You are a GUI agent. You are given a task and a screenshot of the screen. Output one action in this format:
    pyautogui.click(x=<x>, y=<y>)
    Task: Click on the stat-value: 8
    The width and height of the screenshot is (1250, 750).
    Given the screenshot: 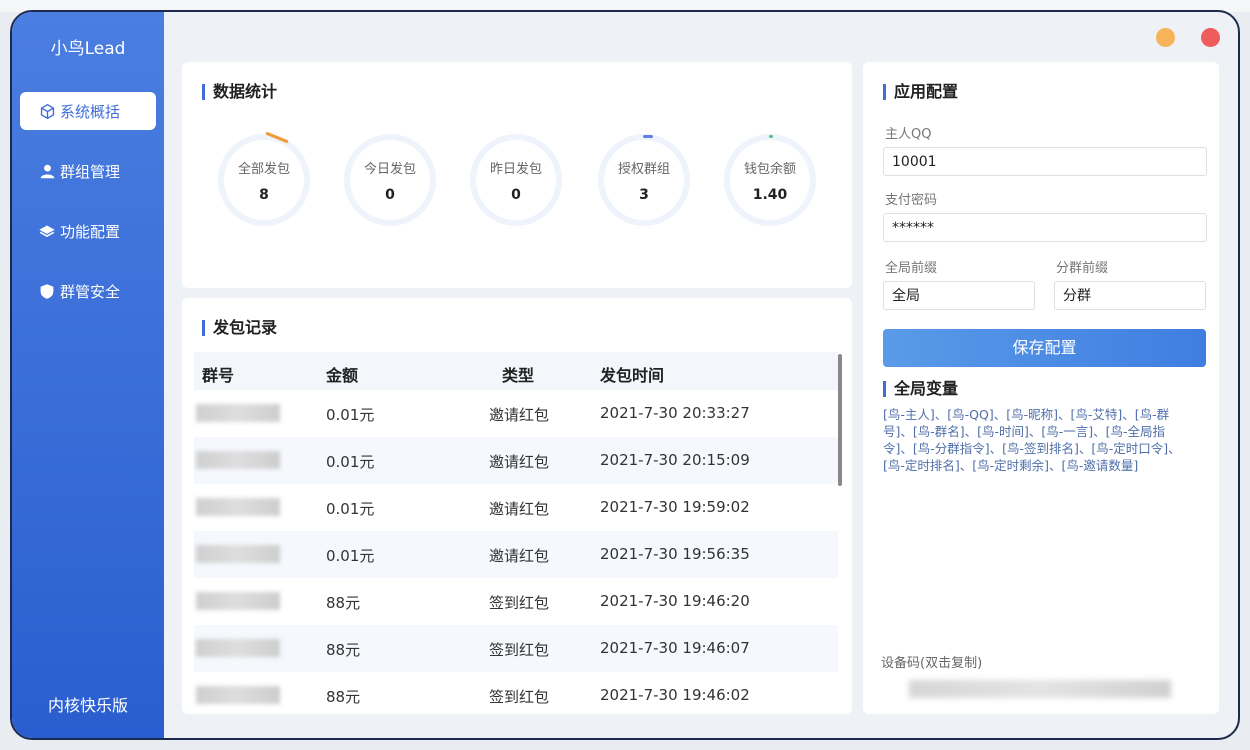 What is the action you would take?
    pyautogui.click(x=264, y=194)
    